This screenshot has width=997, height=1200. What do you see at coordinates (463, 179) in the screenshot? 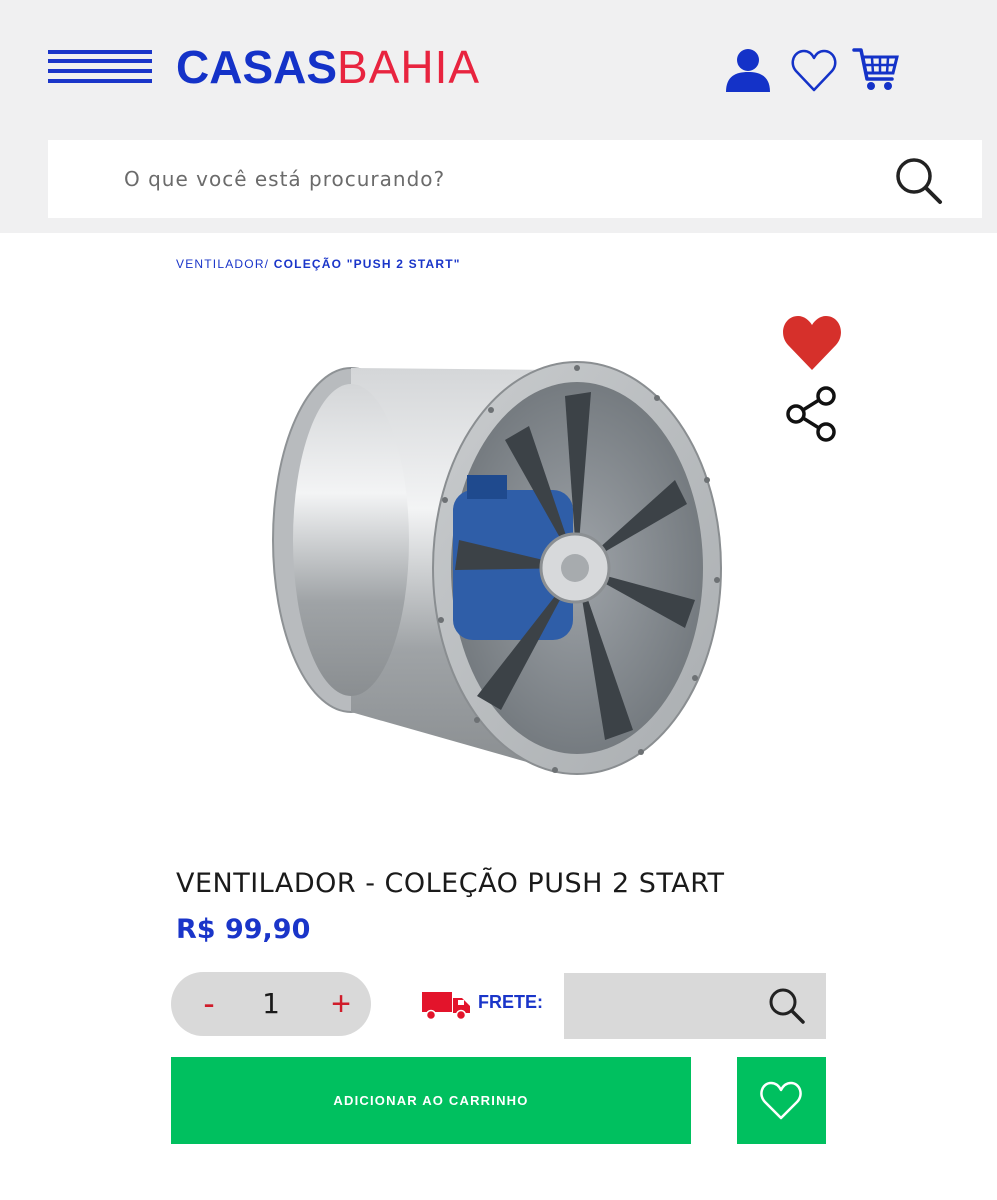
I see `search-input` at bounding box center [463, 179].